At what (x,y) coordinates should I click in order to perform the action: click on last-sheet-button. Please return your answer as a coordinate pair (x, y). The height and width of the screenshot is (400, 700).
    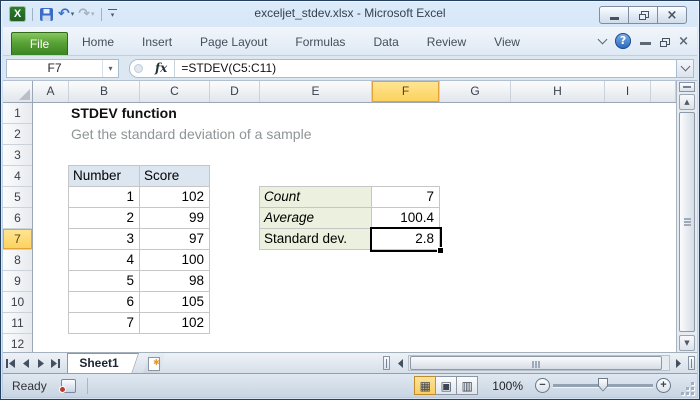
    Looking at the image, I should click on (55, 363).